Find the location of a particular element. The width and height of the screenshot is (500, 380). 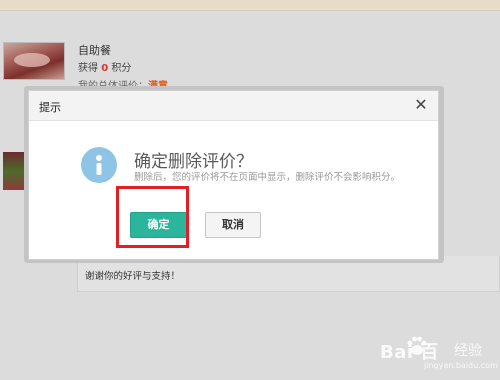

points-value: 0 is located at coordinates (105, 68).